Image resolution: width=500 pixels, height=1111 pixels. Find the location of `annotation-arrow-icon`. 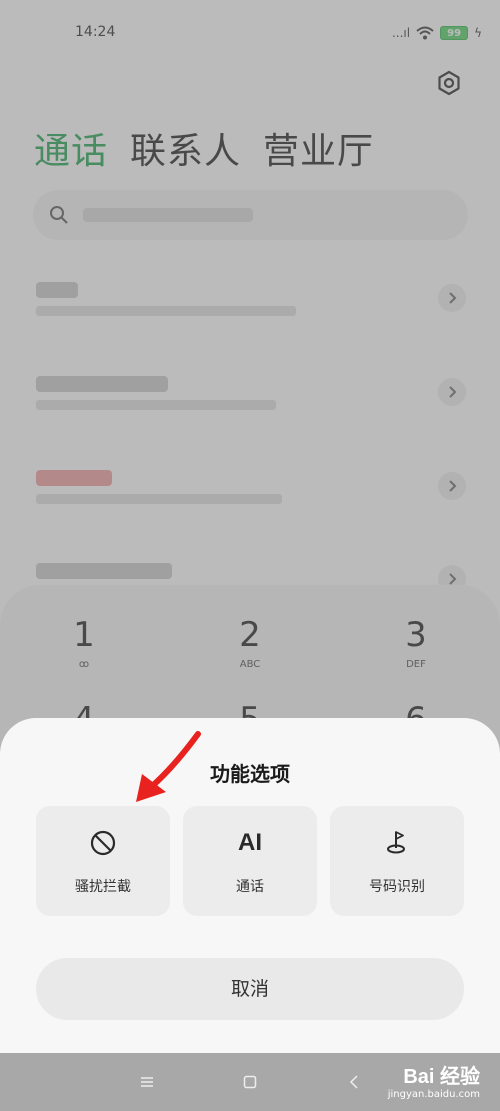

annotation-arrow-icon is located at coordinates (168, 766).